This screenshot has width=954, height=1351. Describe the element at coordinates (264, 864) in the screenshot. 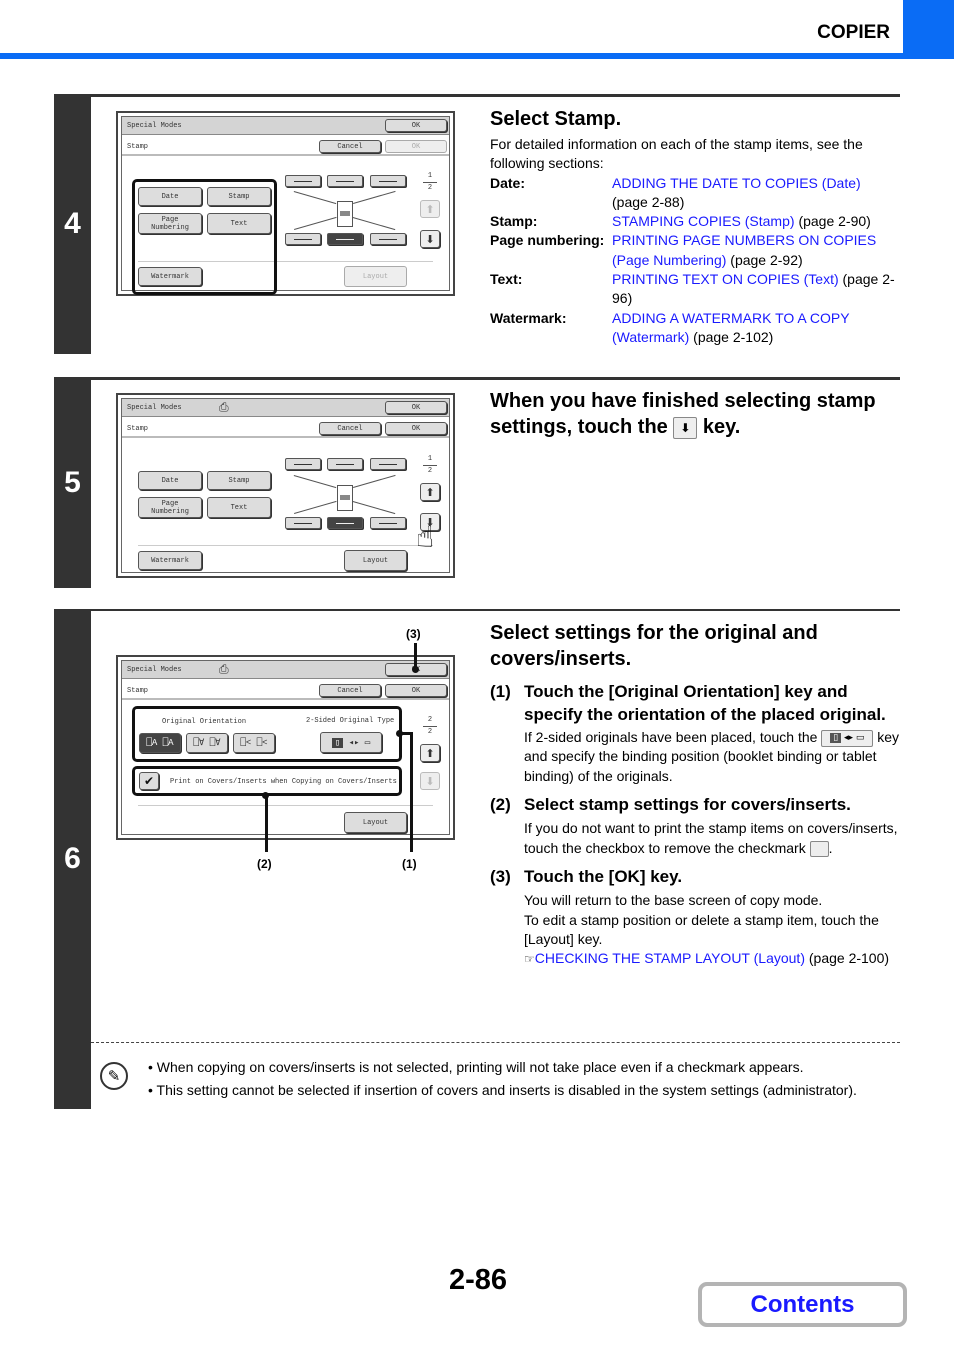

I see `callout-2: (2)` at that location.